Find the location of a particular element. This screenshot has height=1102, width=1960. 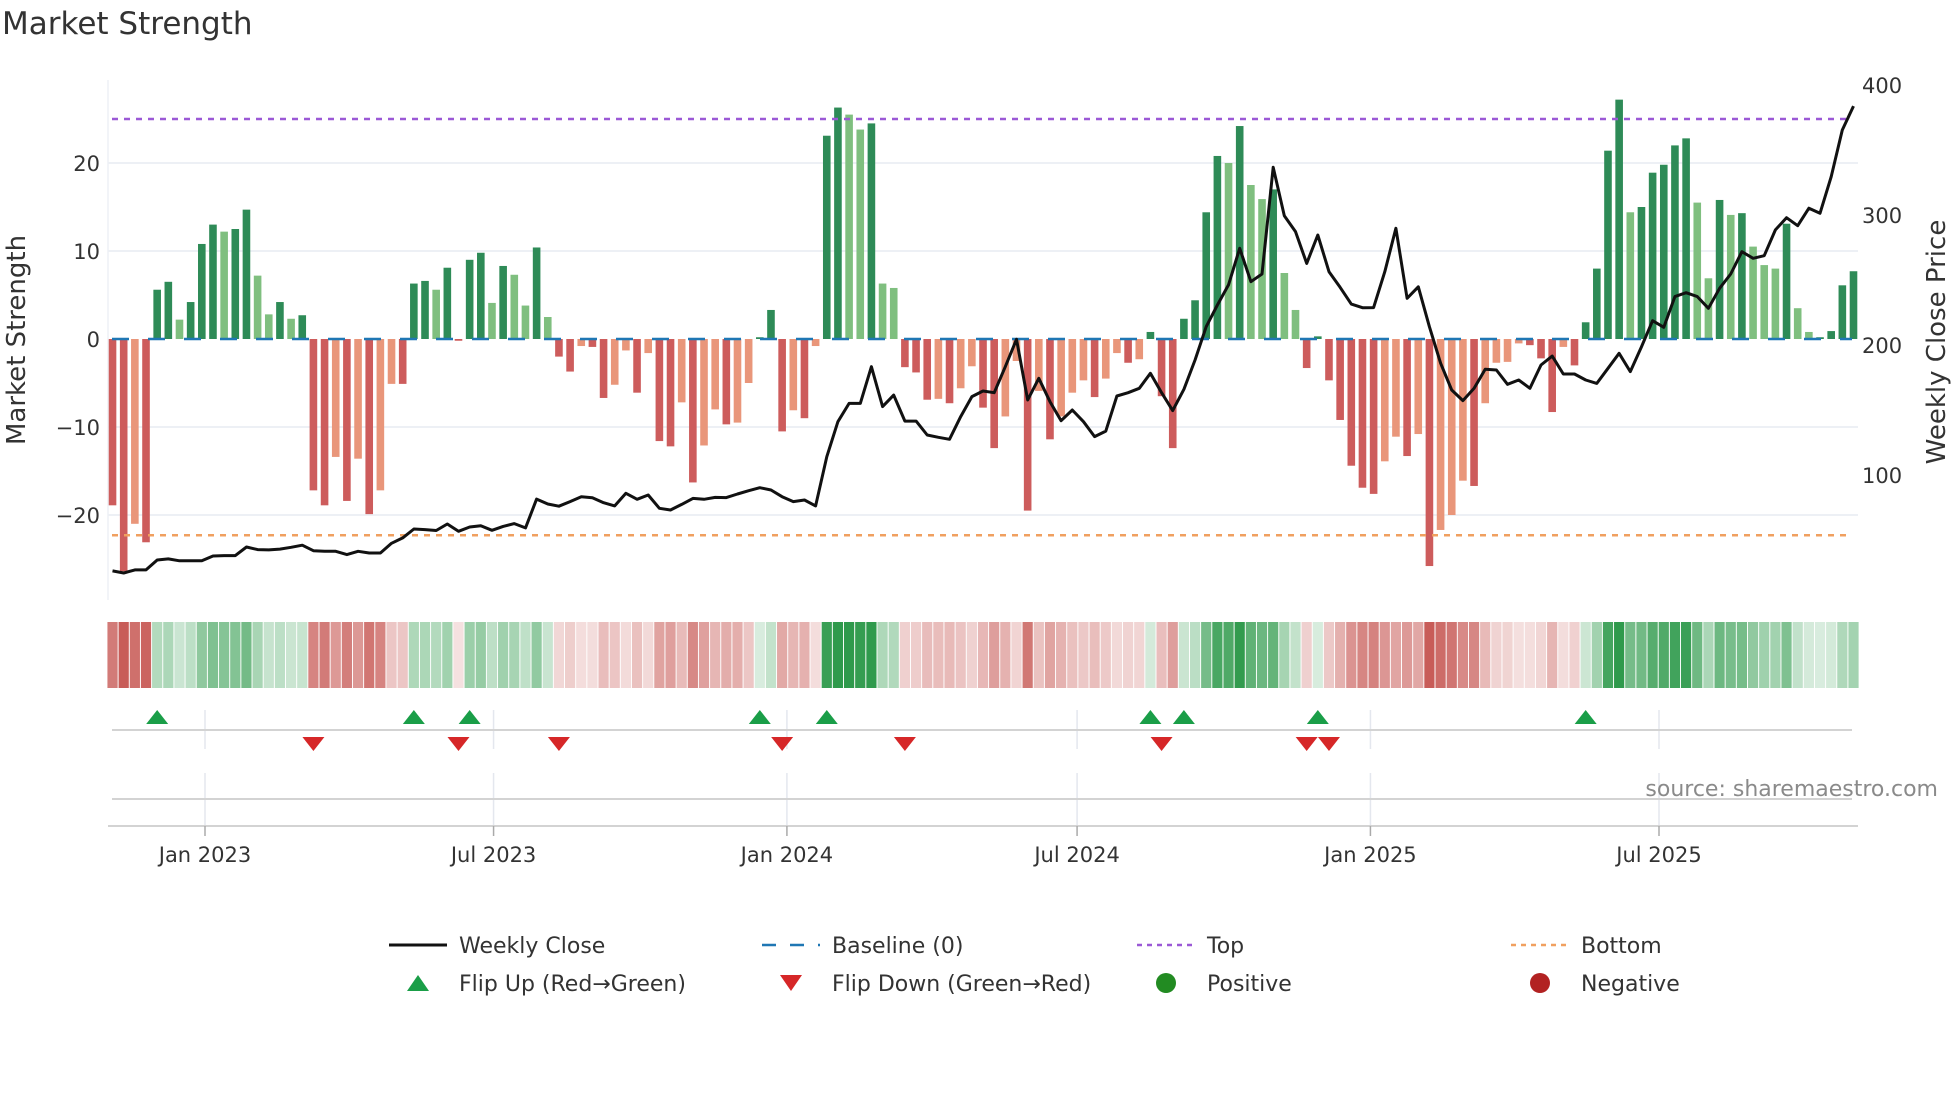

y-tick-label: −20 is located at coordinates (78, 516).